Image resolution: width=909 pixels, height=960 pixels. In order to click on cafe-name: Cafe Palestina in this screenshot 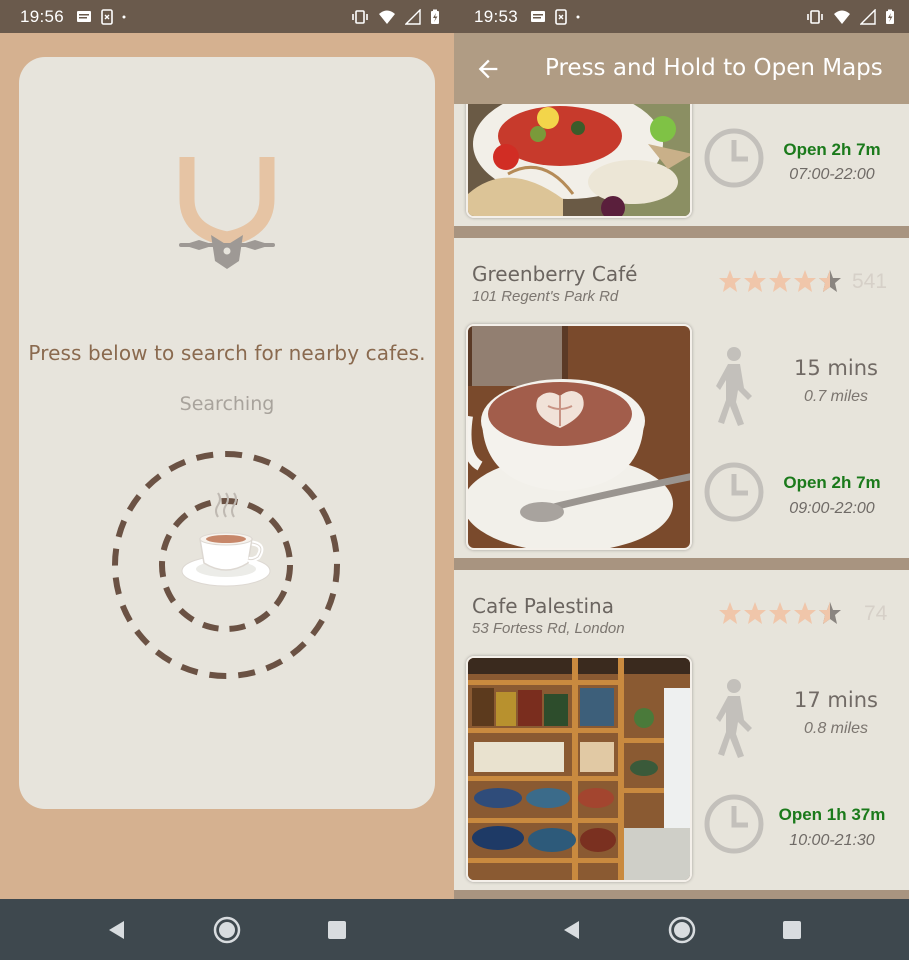, I will do `click(543, 606)`.